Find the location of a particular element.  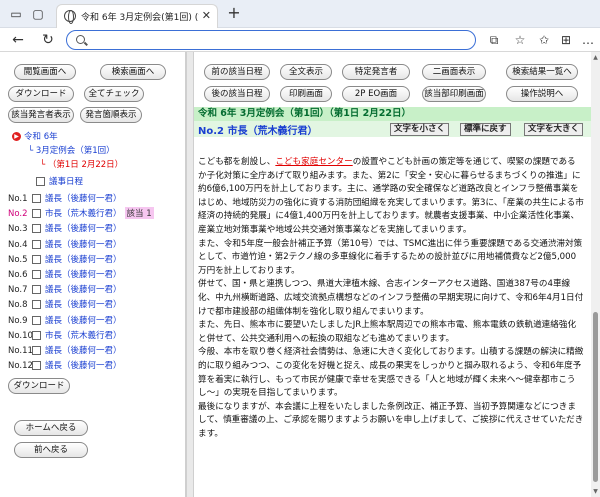

url-input is located at coordinates (281, 40).